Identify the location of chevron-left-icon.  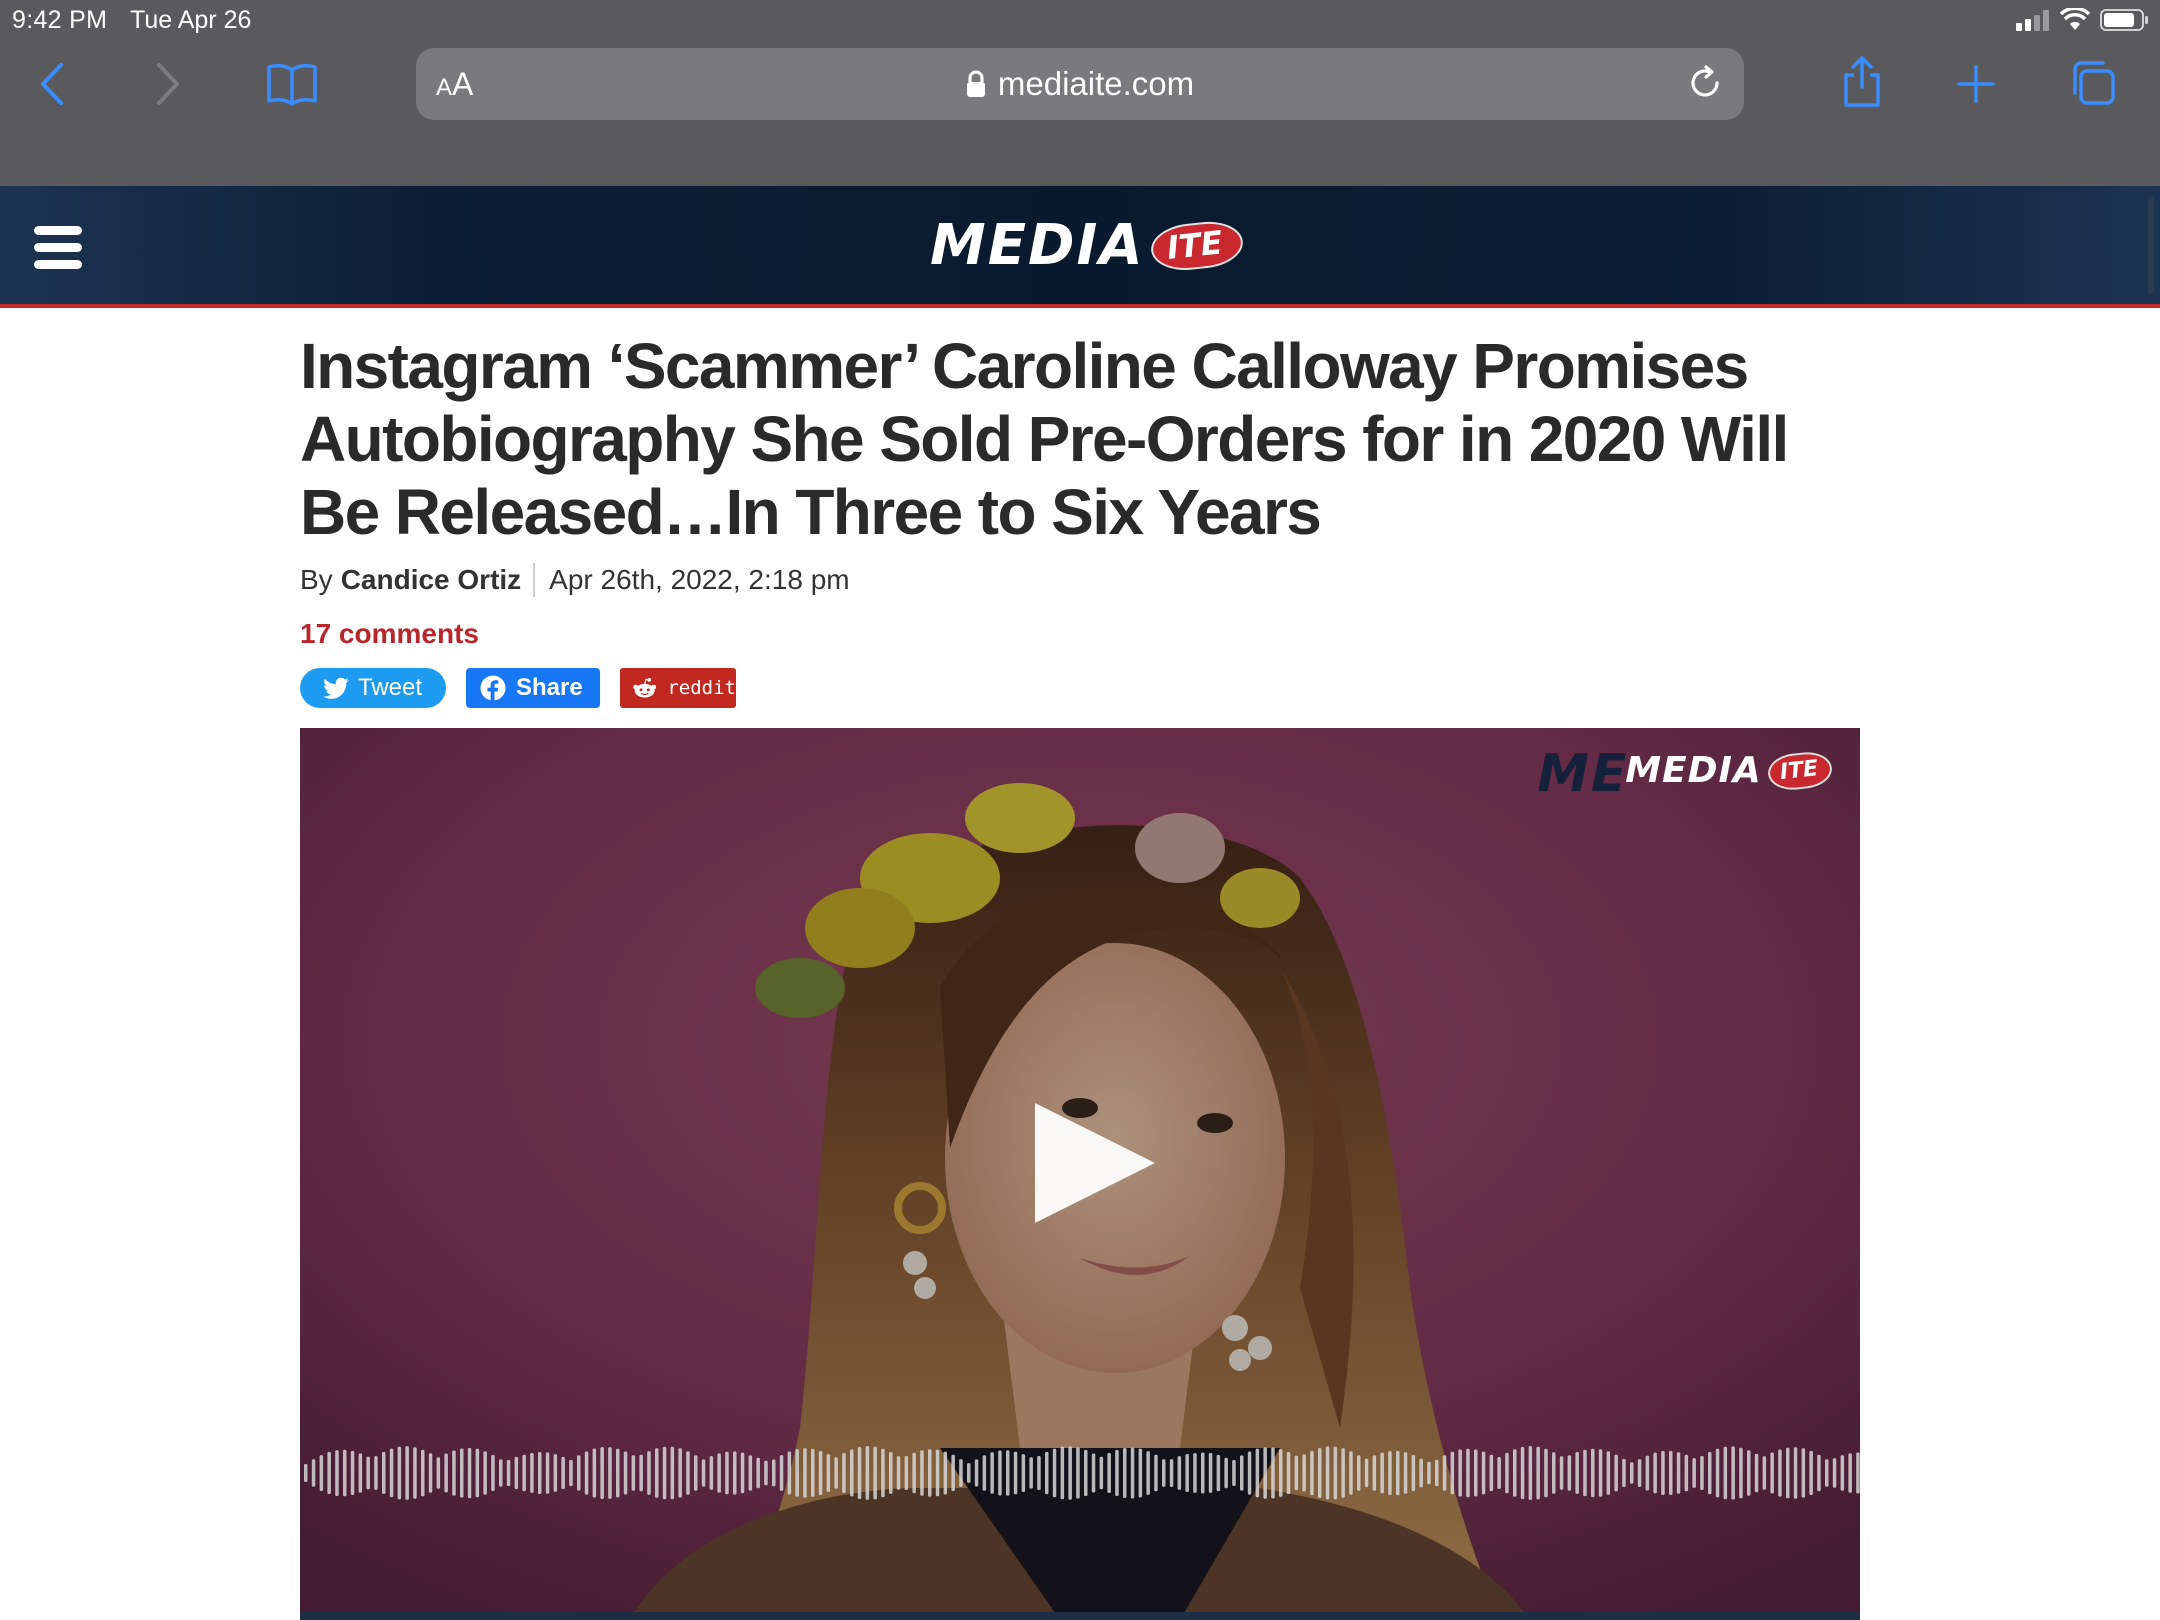
(52, 84).